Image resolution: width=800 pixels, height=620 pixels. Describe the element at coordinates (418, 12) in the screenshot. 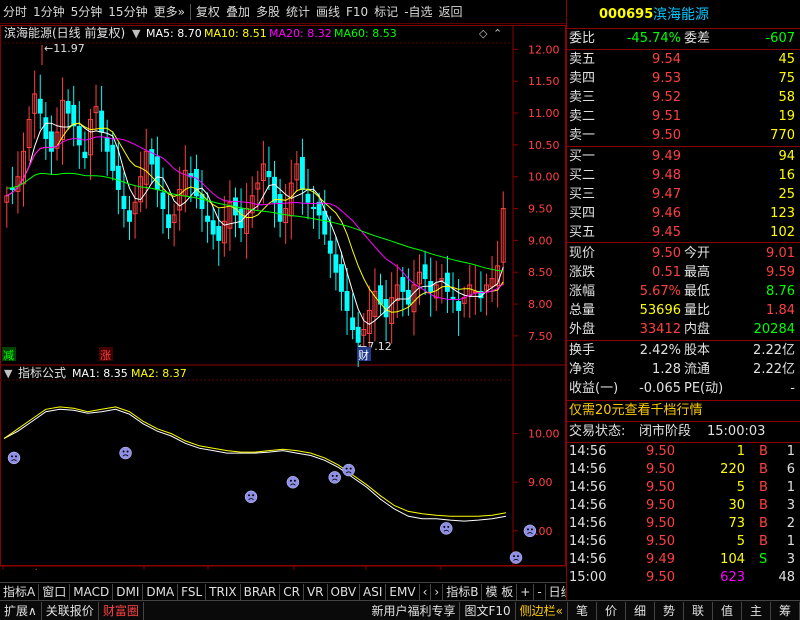

I see `remove-watchlist-button: -自选` at that location.